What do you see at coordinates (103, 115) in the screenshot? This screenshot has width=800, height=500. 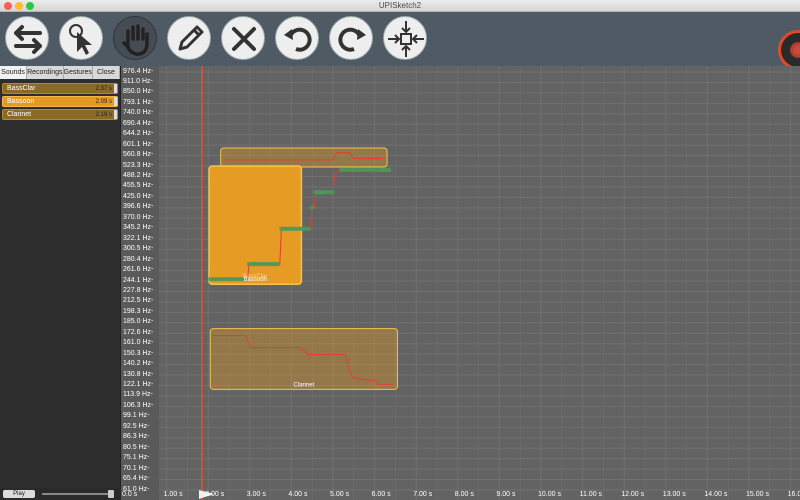 I see `sound-duration: 2.19 s` at bounding box center [103, 115].